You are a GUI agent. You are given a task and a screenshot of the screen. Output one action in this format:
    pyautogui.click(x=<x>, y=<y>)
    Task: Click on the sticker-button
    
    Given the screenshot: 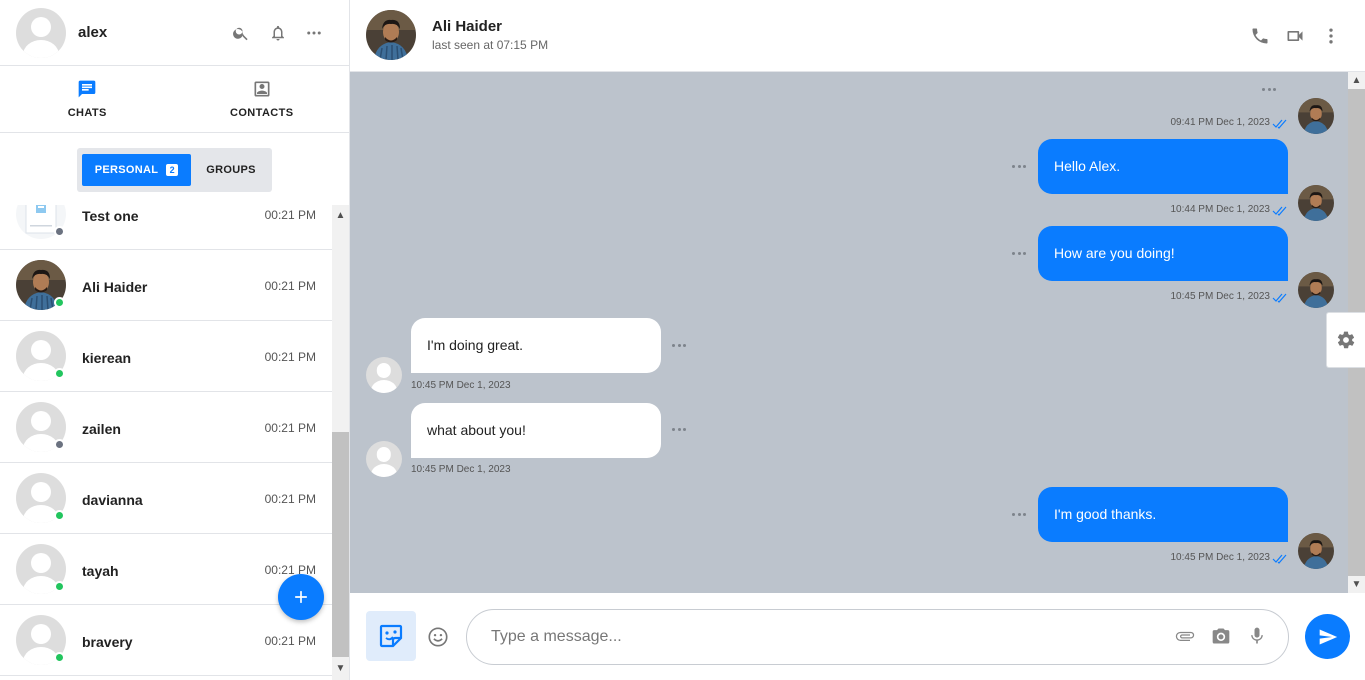 What is the action you would take?
    pyautogui.click(x=391, y=636)
    